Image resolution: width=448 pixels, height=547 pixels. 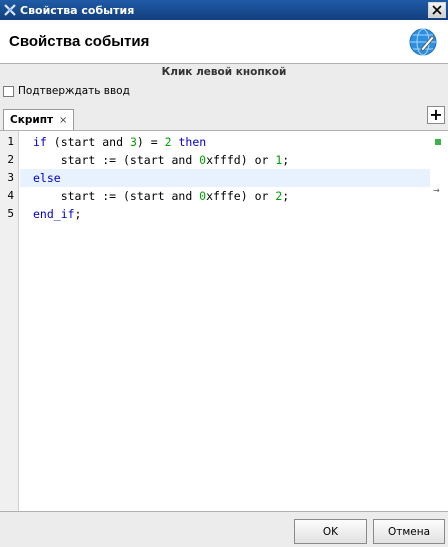 I want to click on window-close-button, so click(x=437, y=10).